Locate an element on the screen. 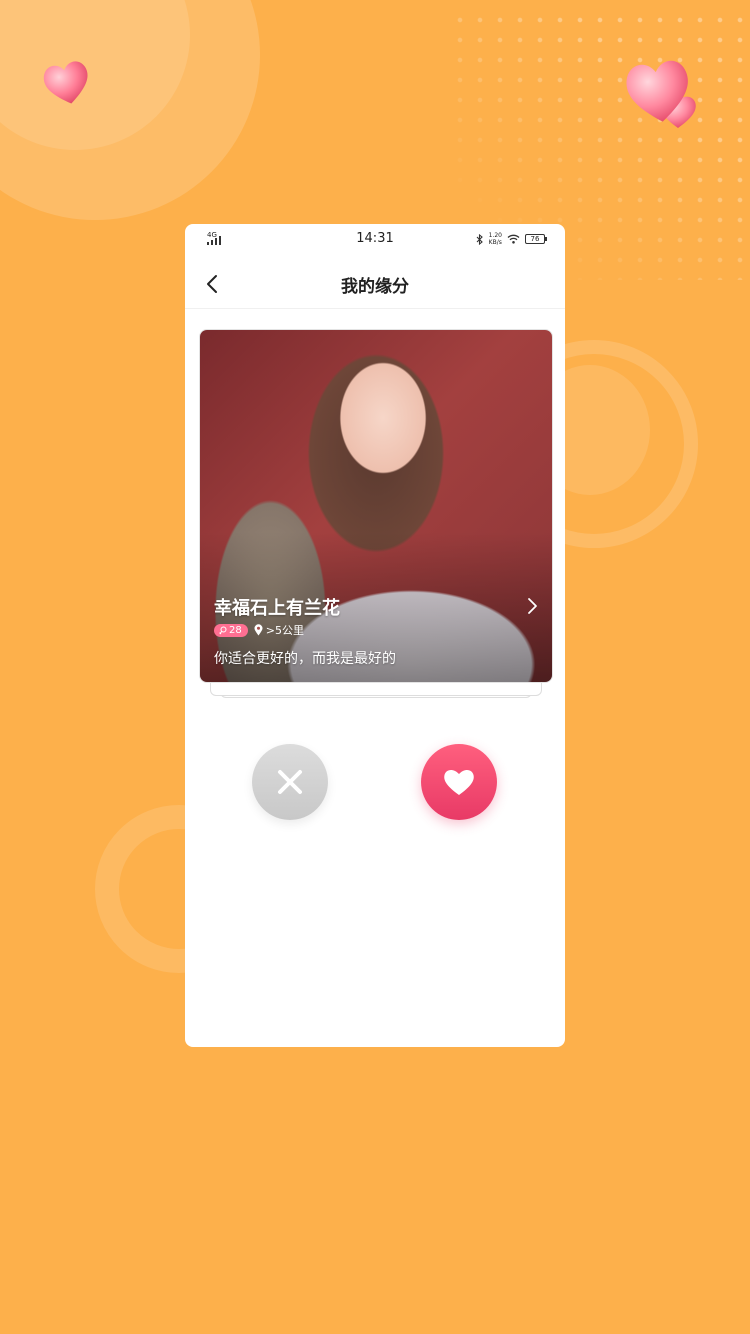 Image resolution: width=750 pixels, height=1334 pixels. like-button is located at coordinates (459, 782).